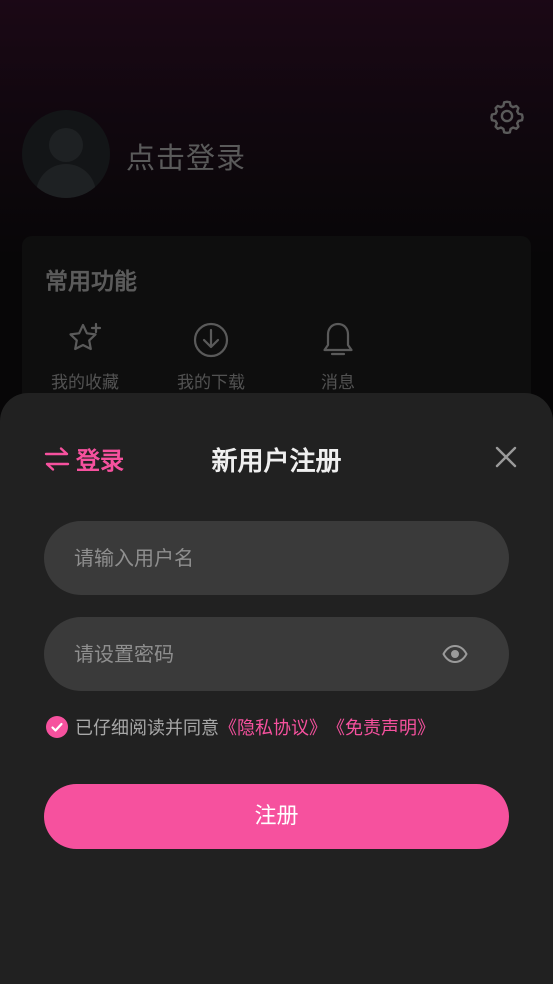  I want to click on agreement-row: 已仔细阅读并同意 《隐私协议》 《免责声明》, so click(240, 727).